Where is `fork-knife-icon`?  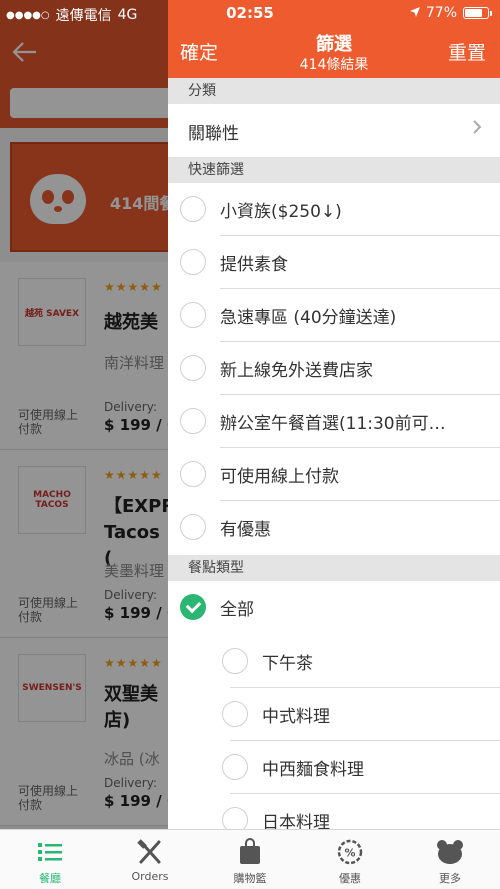 fork-knife-icon is located at coordinates (150, 852).